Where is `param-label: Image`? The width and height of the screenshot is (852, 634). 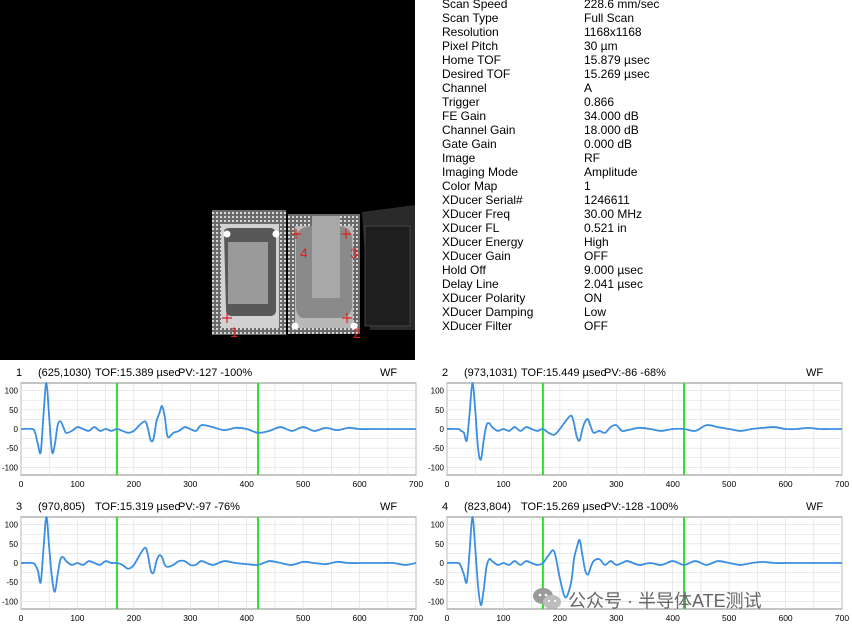
param-label: Image is located at coordinates (459, 158).